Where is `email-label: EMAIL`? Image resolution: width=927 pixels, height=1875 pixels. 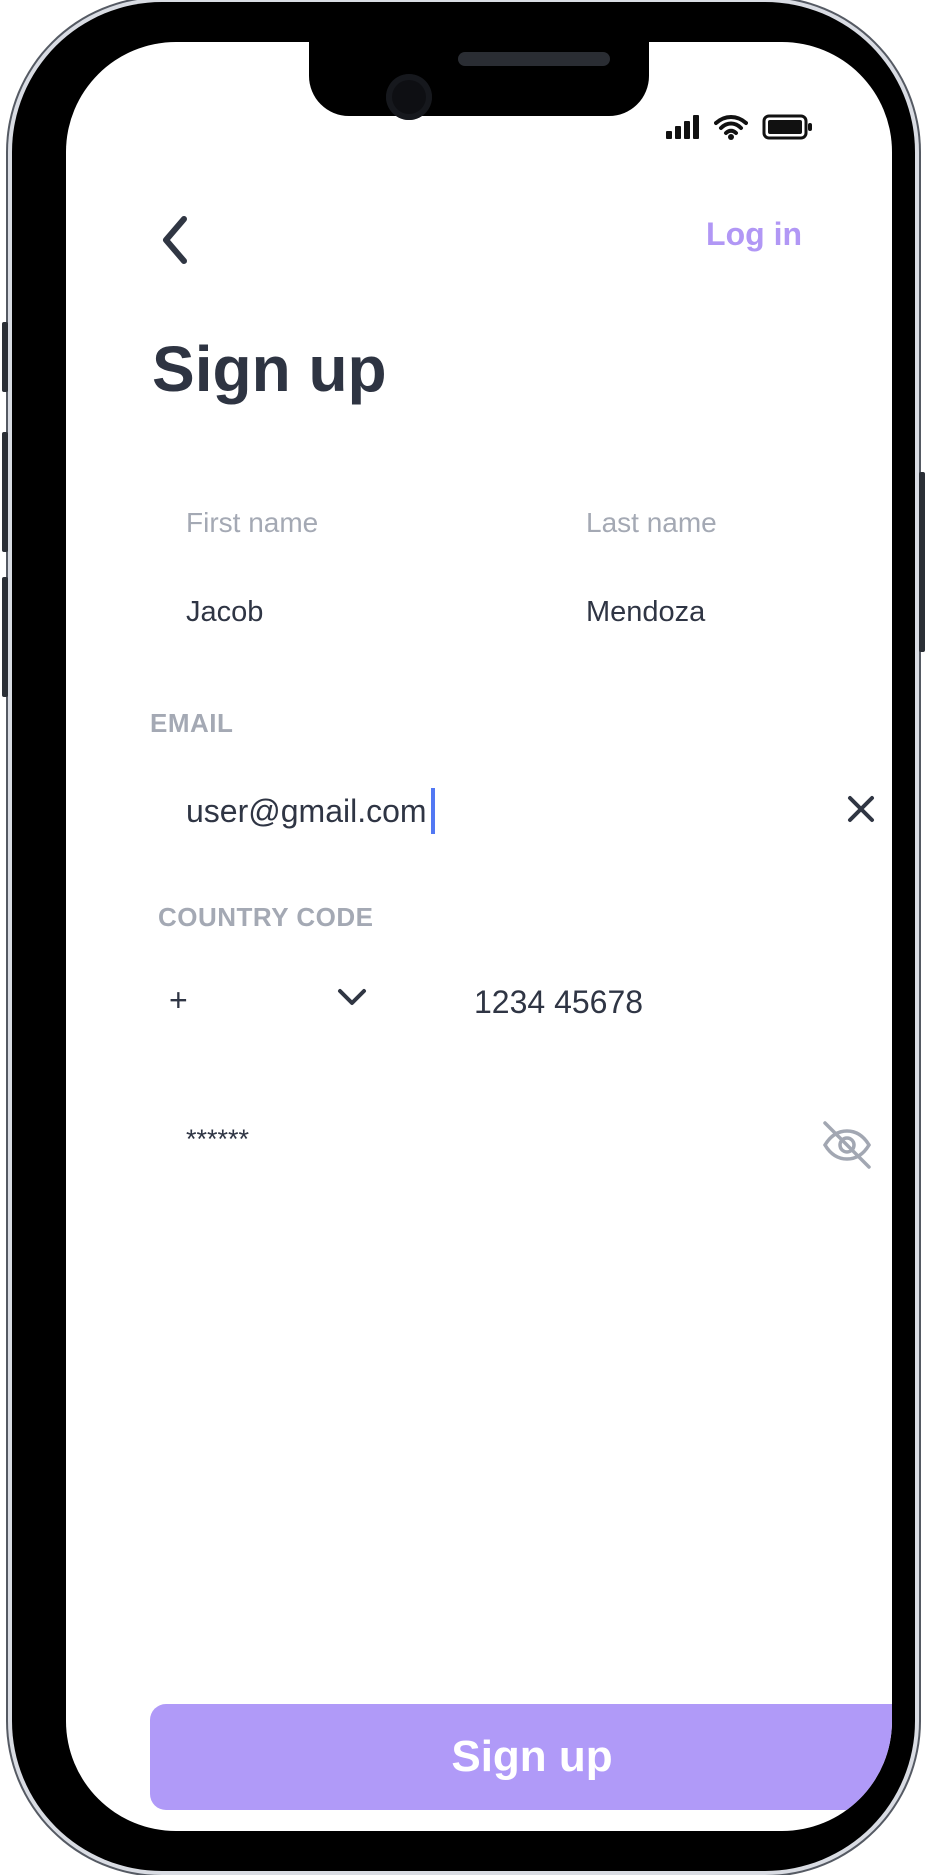
email-label: EMAIL is located at coordinates (192, 723).